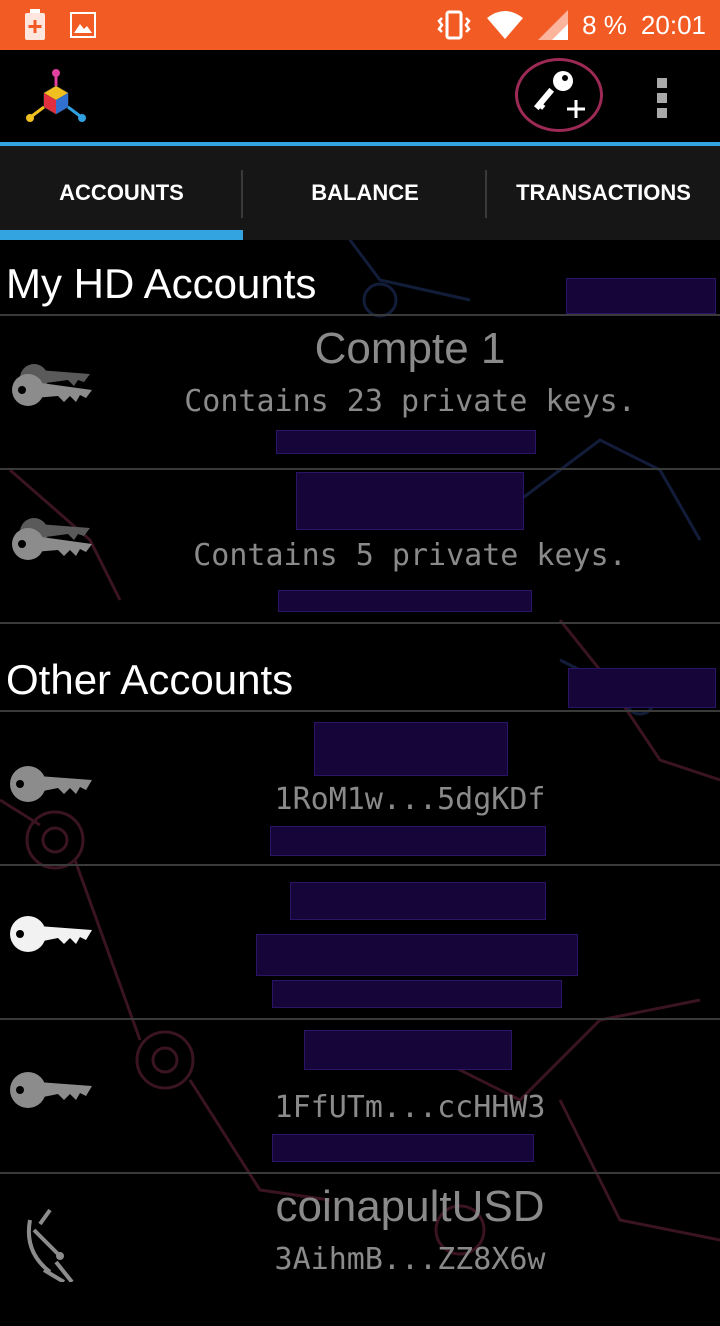  What do you see at coordinates (121, 235) in the screenshot?
I see `tab-selected-indicator` at bounding box center [121, 235].